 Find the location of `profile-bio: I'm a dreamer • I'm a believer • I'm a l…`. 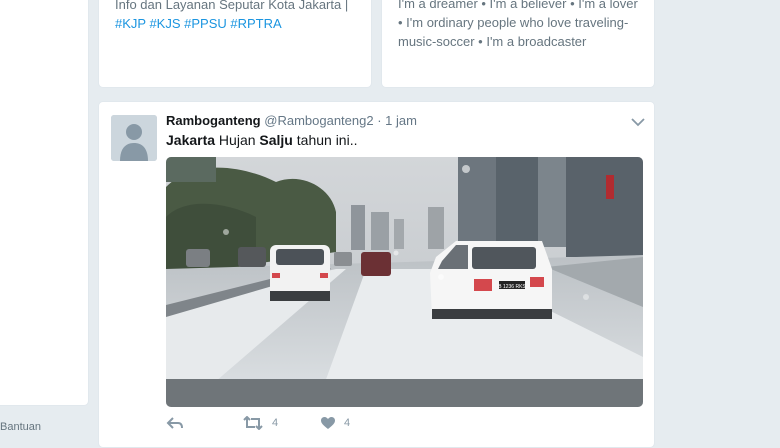

profile-bio: I'm a dreamer • I'm a believer • I'm a l… is located at coordinates (518, 25).